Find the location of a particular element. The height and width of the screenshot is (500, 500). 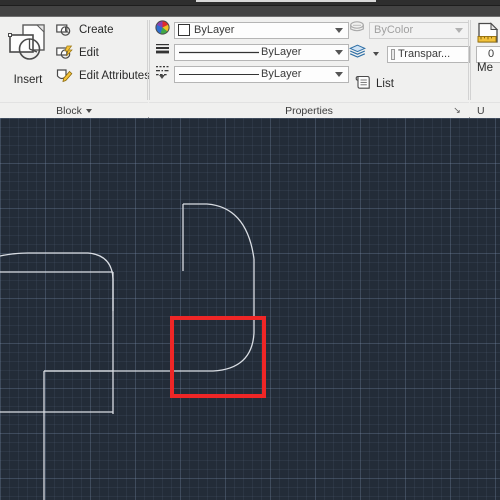

insert-block-icon is located at coordinates (28, 46).